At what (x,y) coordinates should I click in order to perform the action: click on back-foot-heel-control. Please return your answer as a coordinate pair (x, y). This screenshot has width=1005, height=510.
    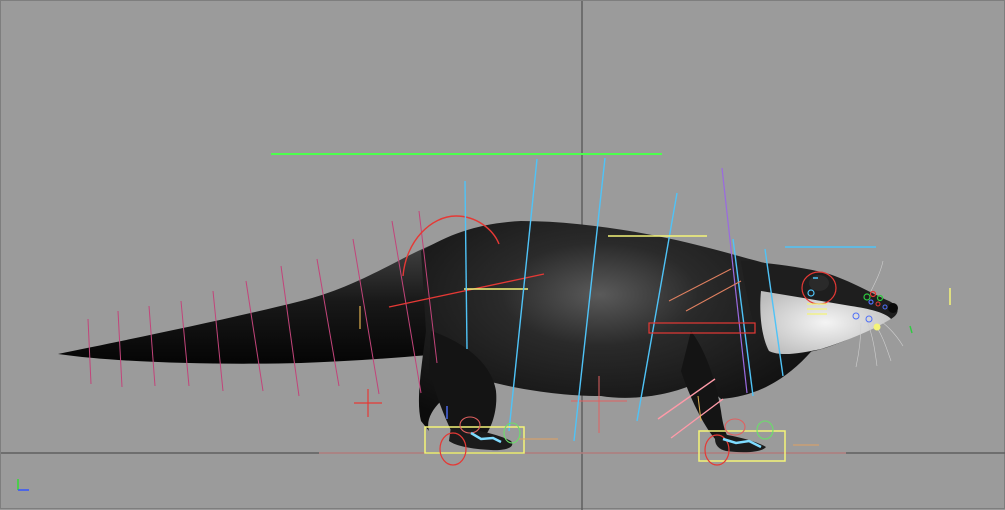
    Looking at the image, I should click on (512, 433).